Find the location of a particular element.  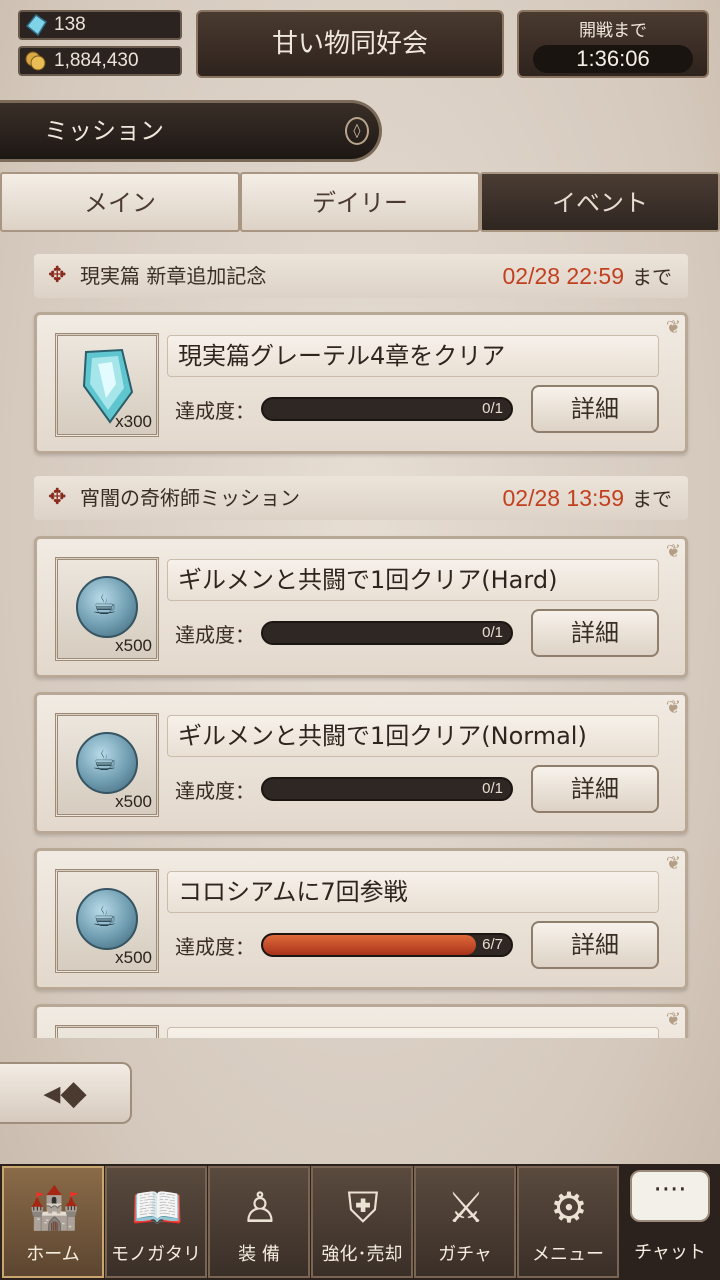

nav-enhance: ⛨ 強化･売却 is located at coordinates (362, 1222).